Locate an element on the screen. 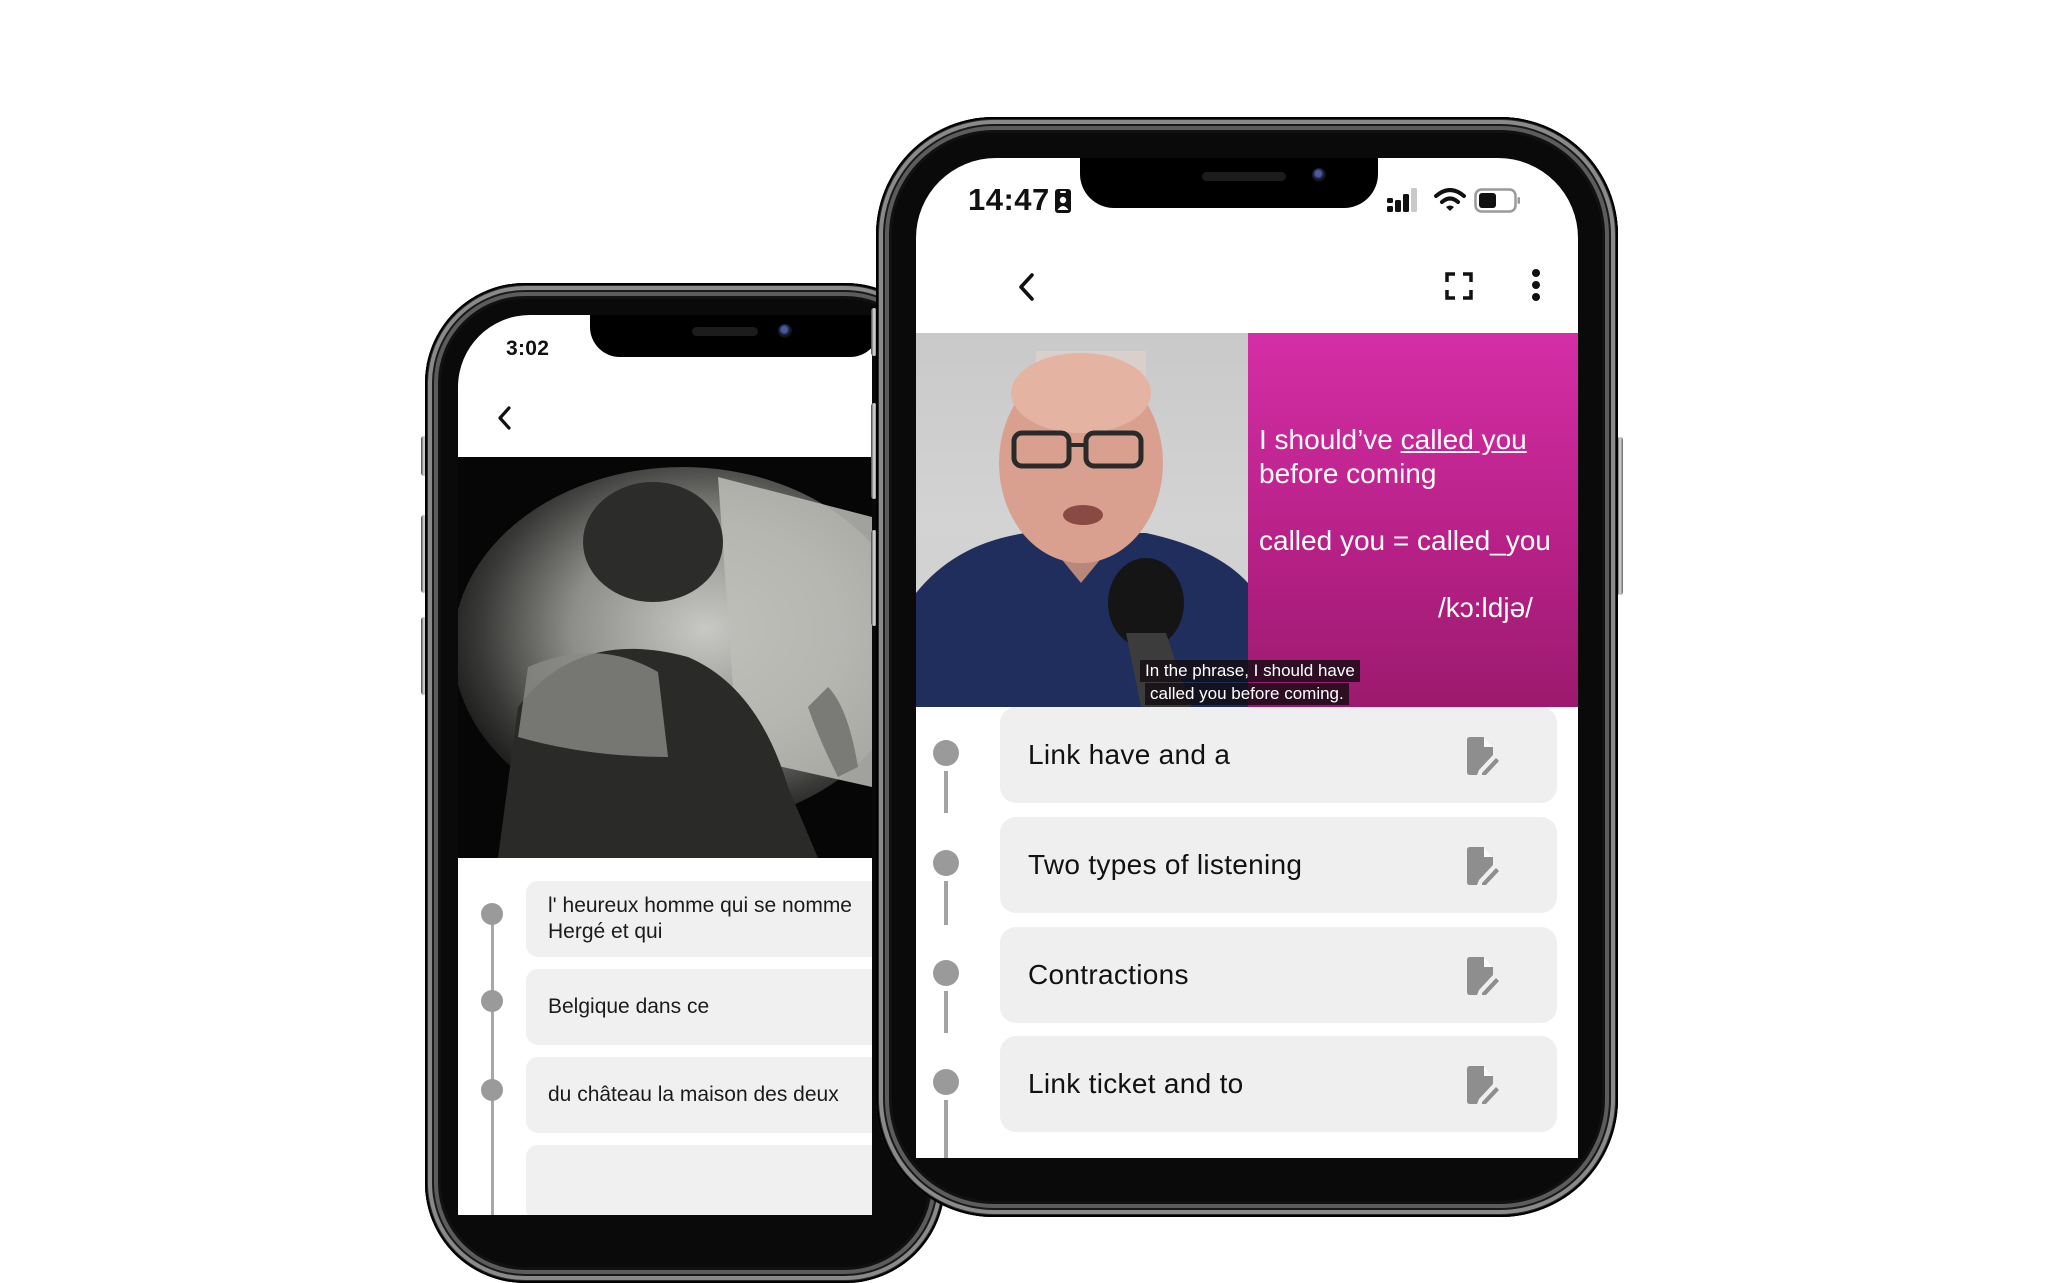  transcript-text: Belgique dans ce is located at coordinates (629, 1006).